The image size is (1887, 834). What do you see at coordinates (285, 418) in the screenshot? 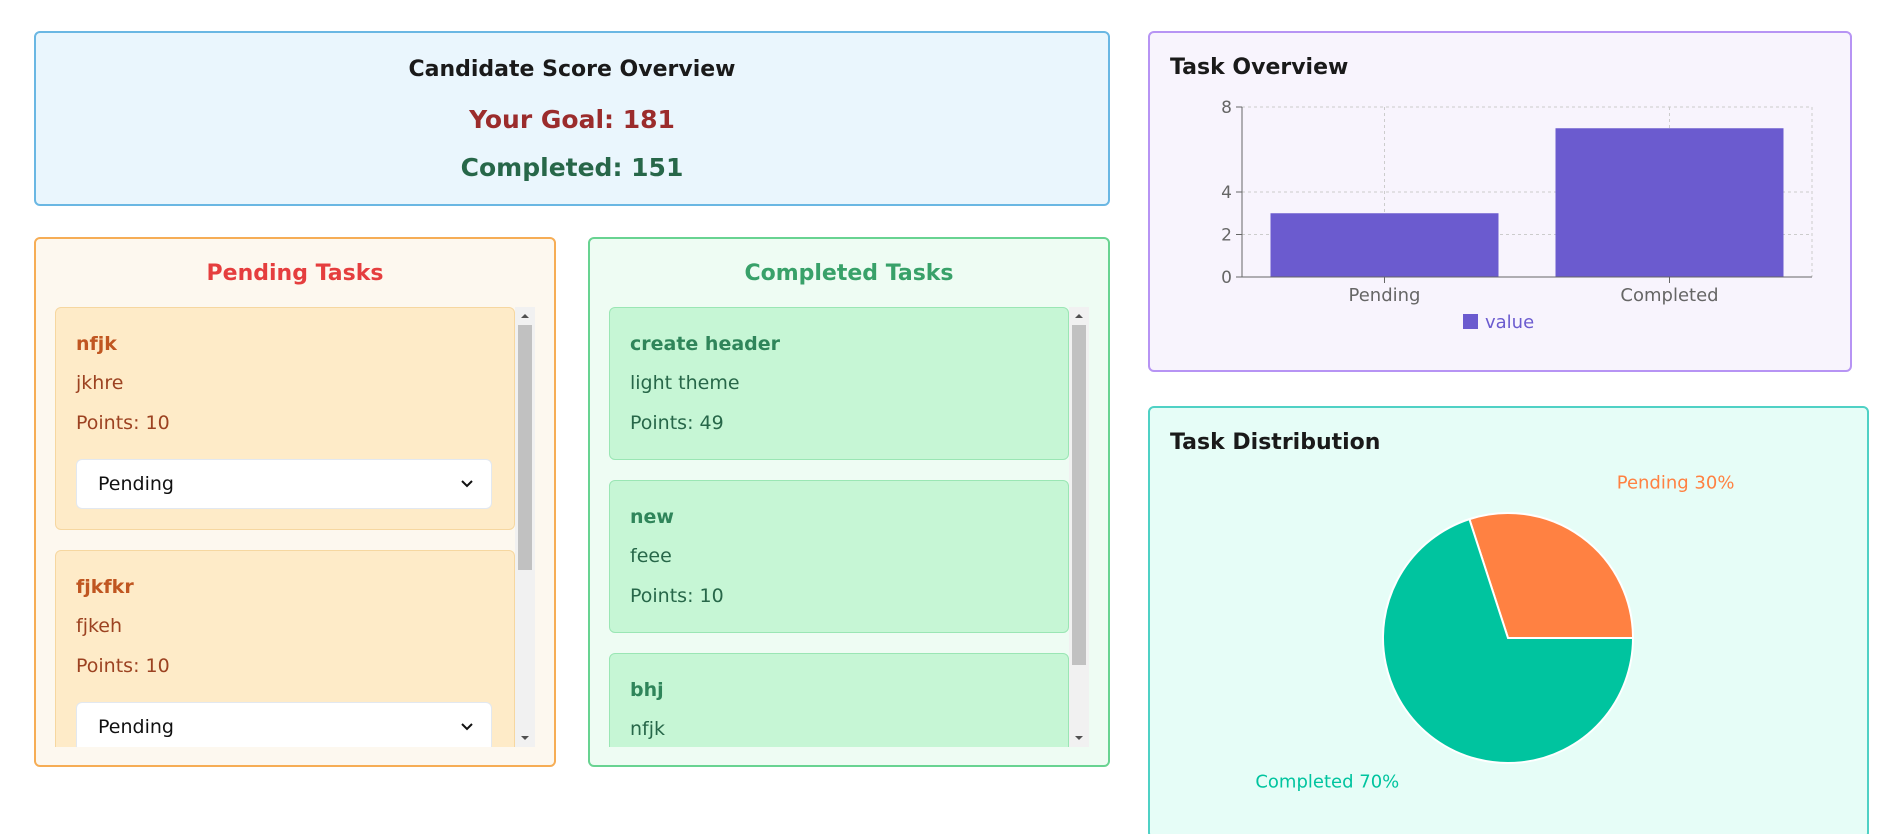
I see `pending-task-card: nfjk jkhre Points: 10 Pending` at bounding box center [285, 418].